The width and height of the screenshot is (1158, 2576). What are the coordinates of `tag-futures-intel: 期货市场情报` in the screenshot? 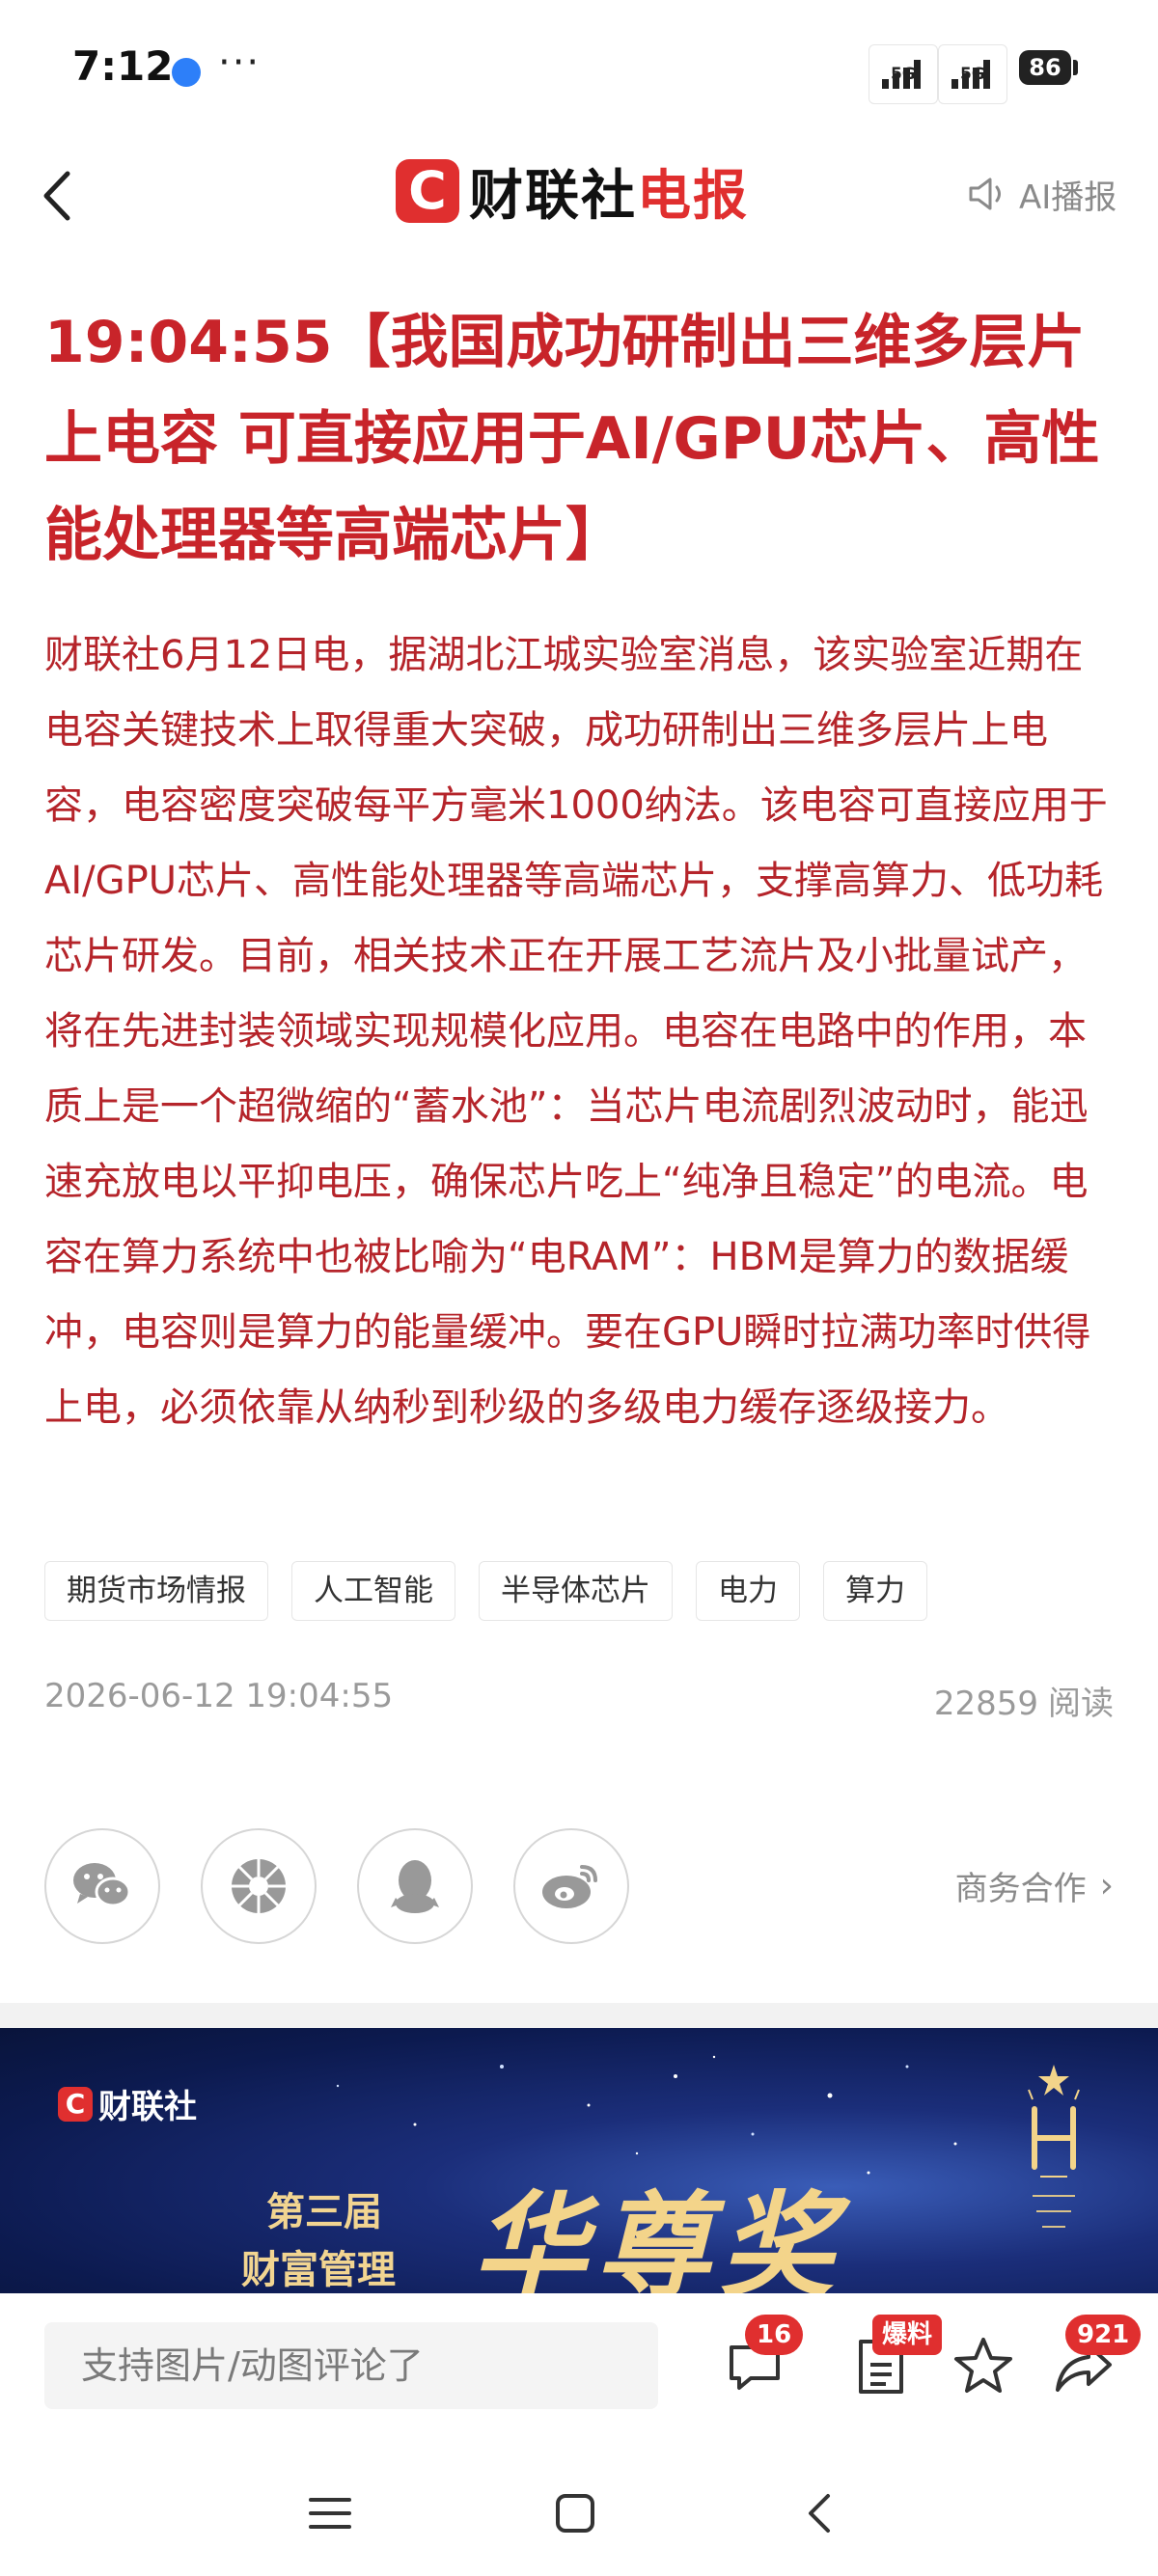 It's located at (156, 1591).